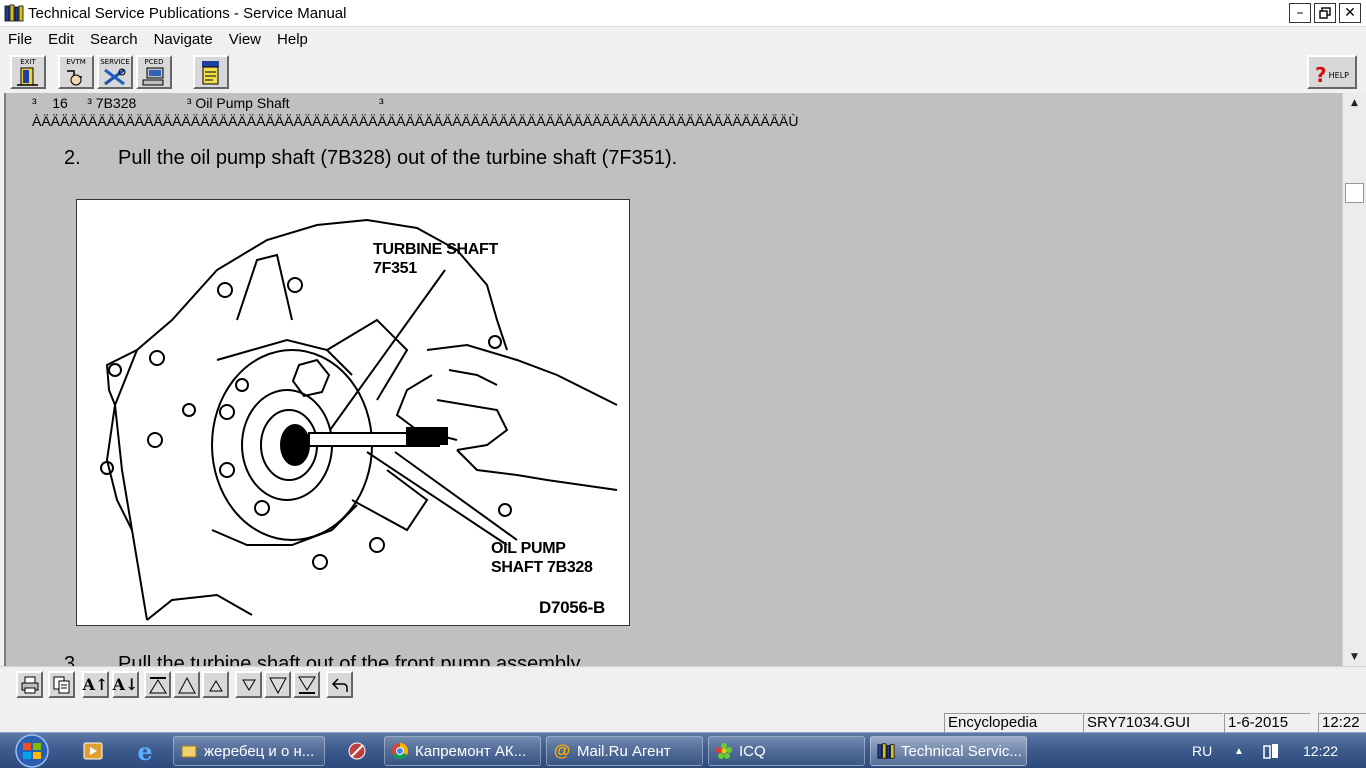 The image size is (1366, 768). I want to click on menu-edit: Edit, so click(61, 39).